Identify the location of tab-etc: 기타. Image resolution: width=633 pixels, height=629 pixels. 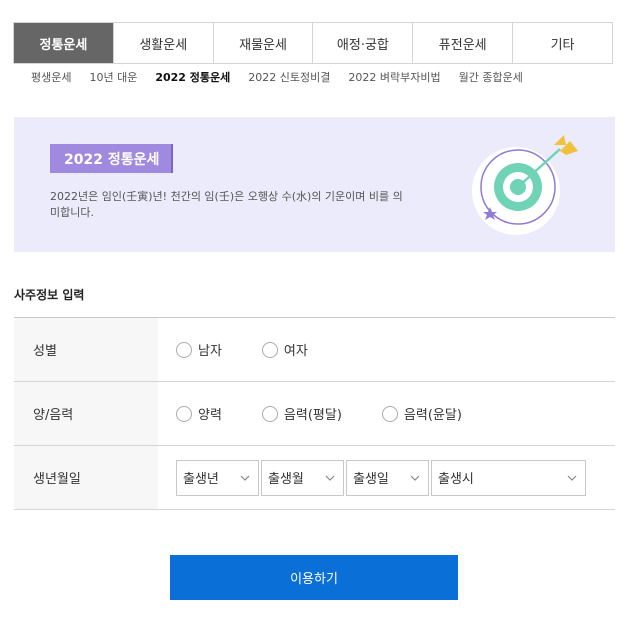
(562, 43).